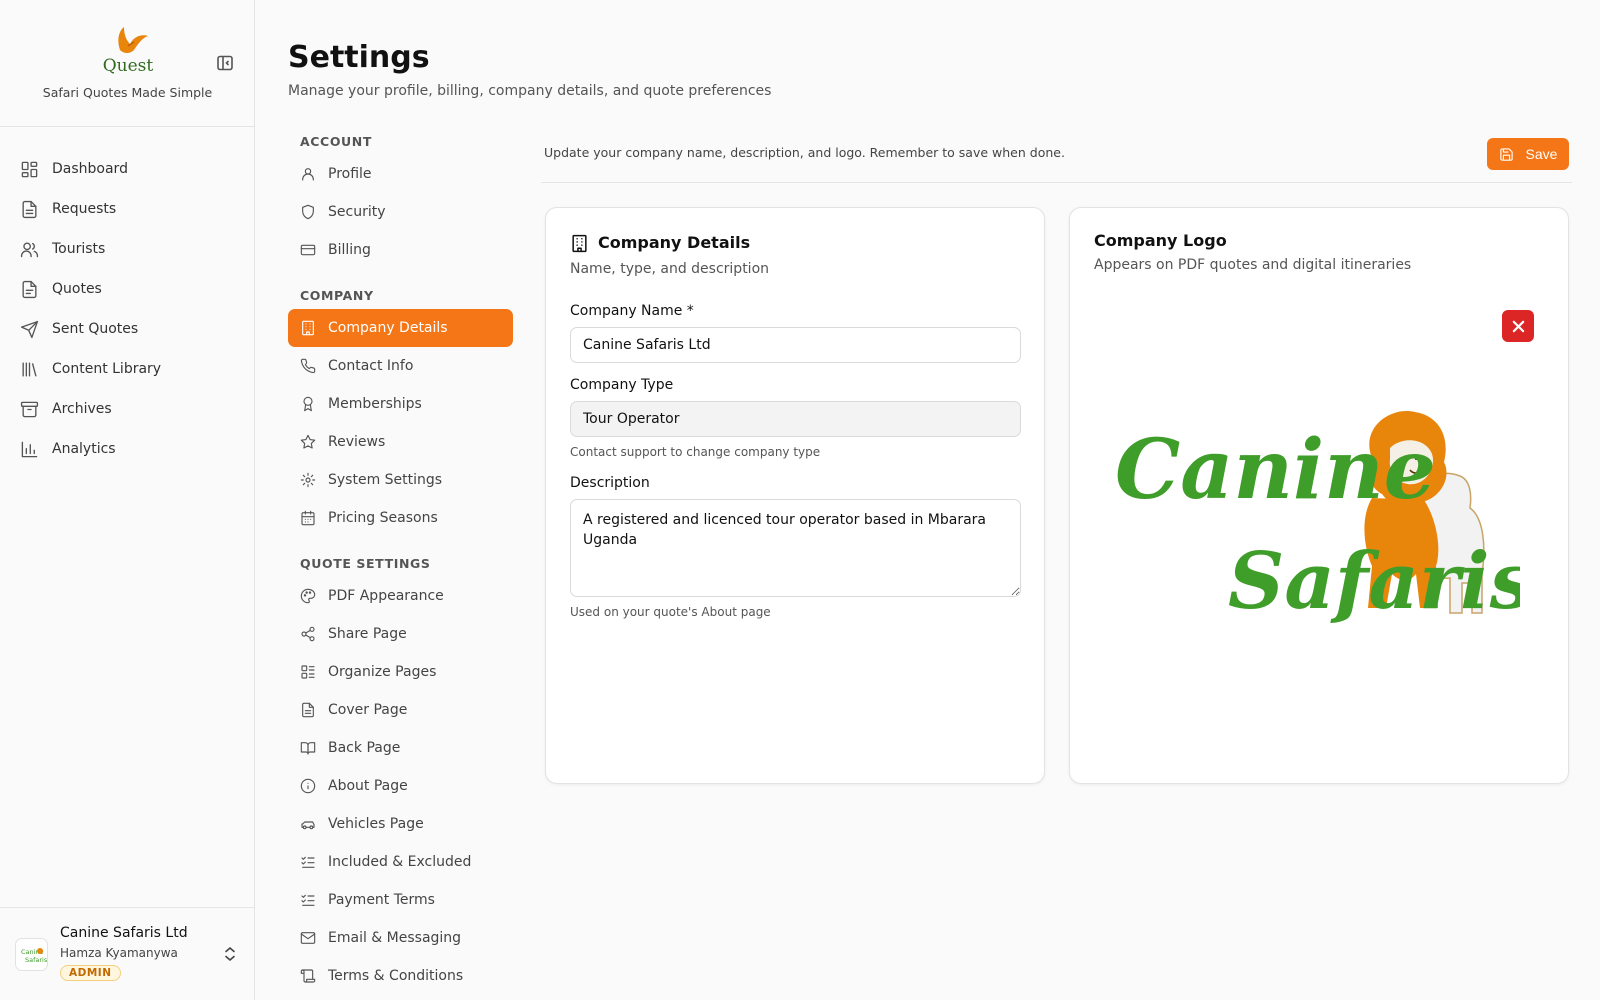 The height and width of the screenshot is (1000, 1600). Describe the element at coordinates (308, 976) in the screenshot. I see `scroll-icon` at that location.